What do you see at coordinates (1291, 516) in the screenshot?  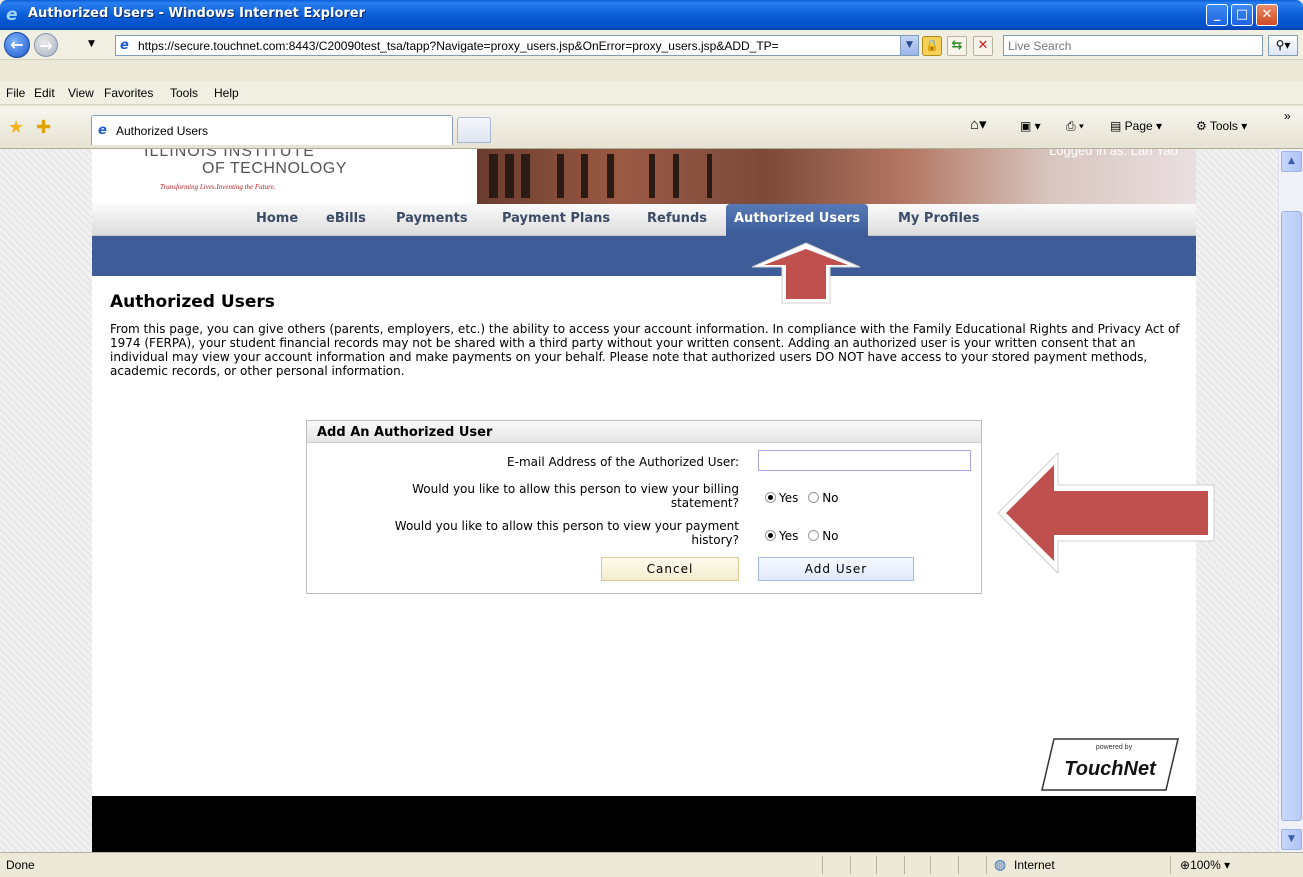 I see `scroll-thumb` at bounding box center [1291, 516].